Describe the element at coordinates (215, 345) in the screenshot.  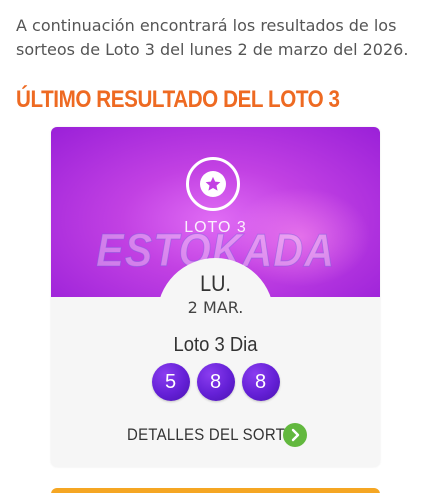
I see `draw-name: Loto 3 Dia` at that location.